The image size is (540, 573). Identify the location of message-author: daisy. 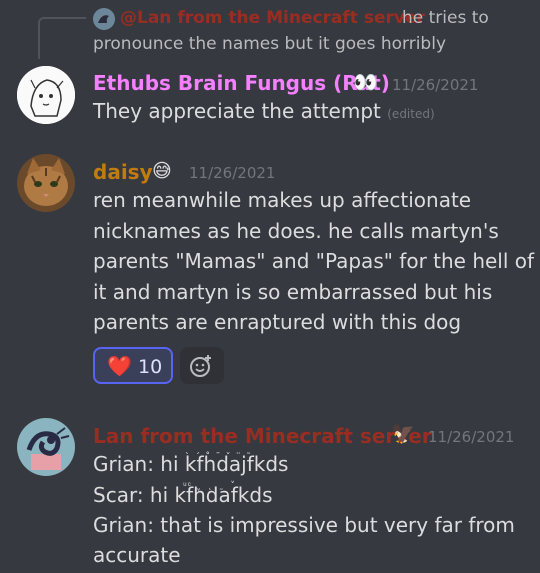
(123, 172).